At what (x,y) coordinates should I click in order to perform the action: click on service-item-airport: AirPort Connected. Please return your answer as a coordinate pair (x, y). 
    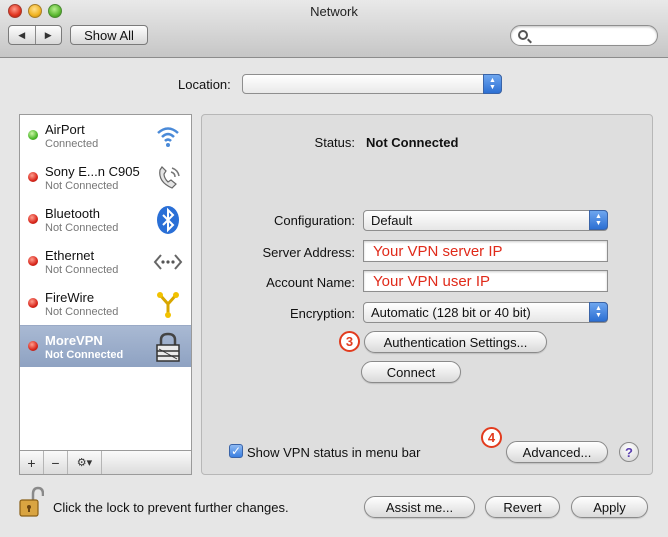
    Looking at the image, I should click on (105, 136).